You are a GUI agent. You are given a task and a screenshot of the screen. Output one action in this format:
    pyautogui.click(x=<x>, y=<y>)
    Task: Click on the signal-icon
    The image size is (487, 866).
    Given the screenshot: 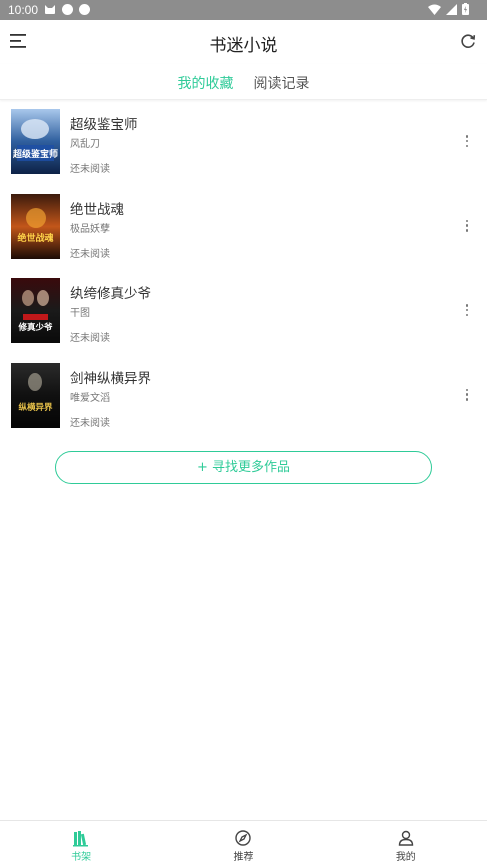 What is the action you would take?
    pyautogui.click(x=451, y=9)
    